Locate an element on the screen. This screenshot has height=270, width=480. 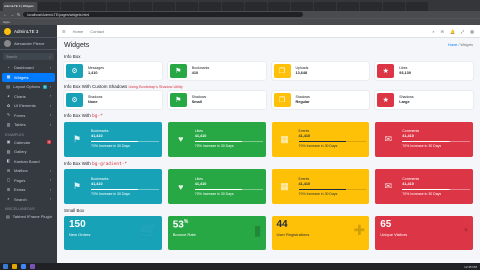
sidebar-item-forms: ✎ Forms ‹ is located at coordinates (28, 116).